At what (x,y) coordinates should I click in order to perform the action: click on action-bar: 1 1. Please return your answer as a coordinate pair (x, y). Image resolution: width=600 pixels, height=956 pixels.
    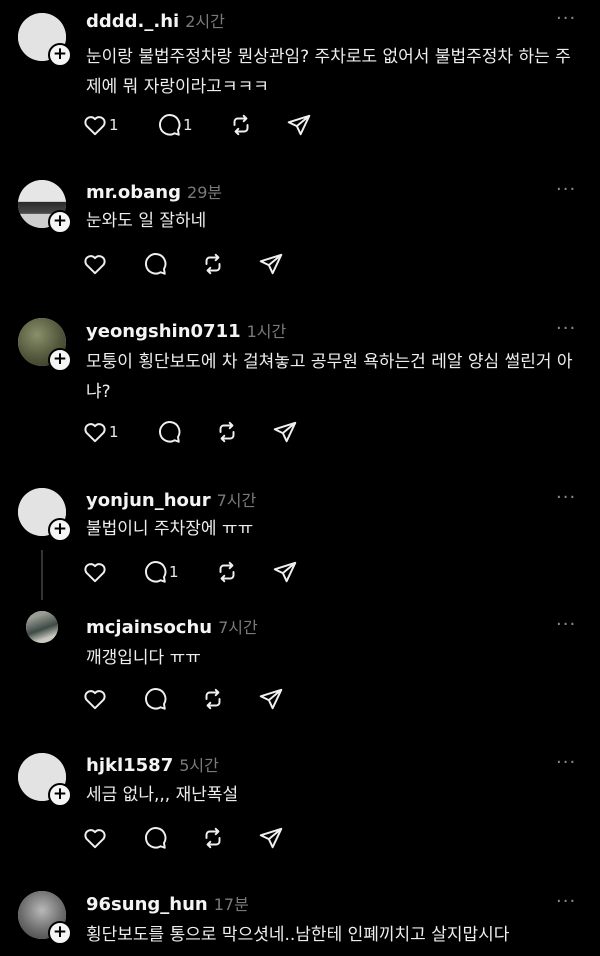
    Looking at the image, I should click on (202, 125).